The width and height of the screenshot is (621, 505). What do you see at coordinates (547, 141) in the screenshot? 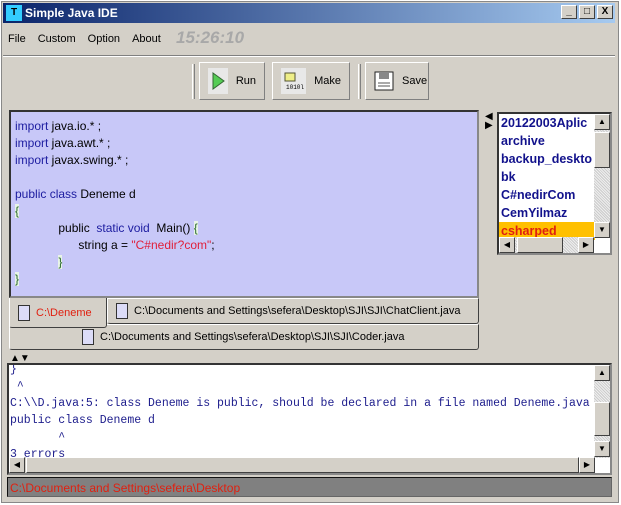
I see `list-item: archive` at bounding box center [547, 141].